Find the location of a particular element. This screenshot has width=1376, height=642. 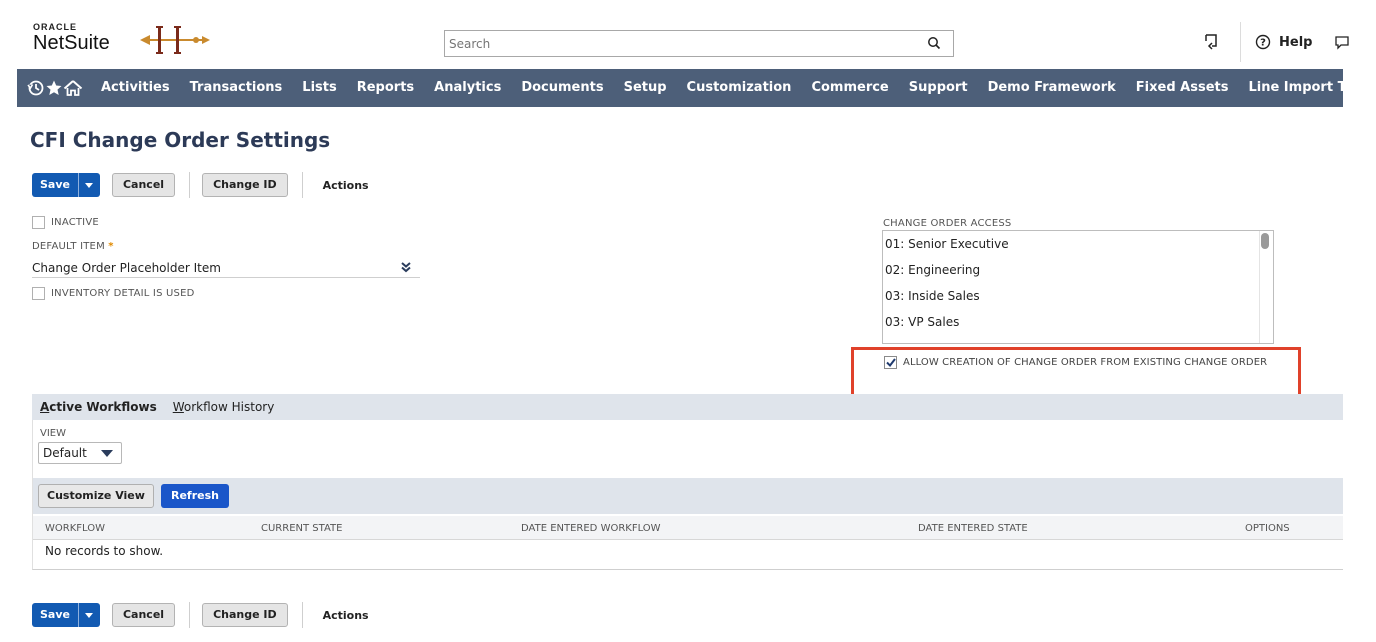

header-utilities: ? Help is located at coordinates (1275, 42).